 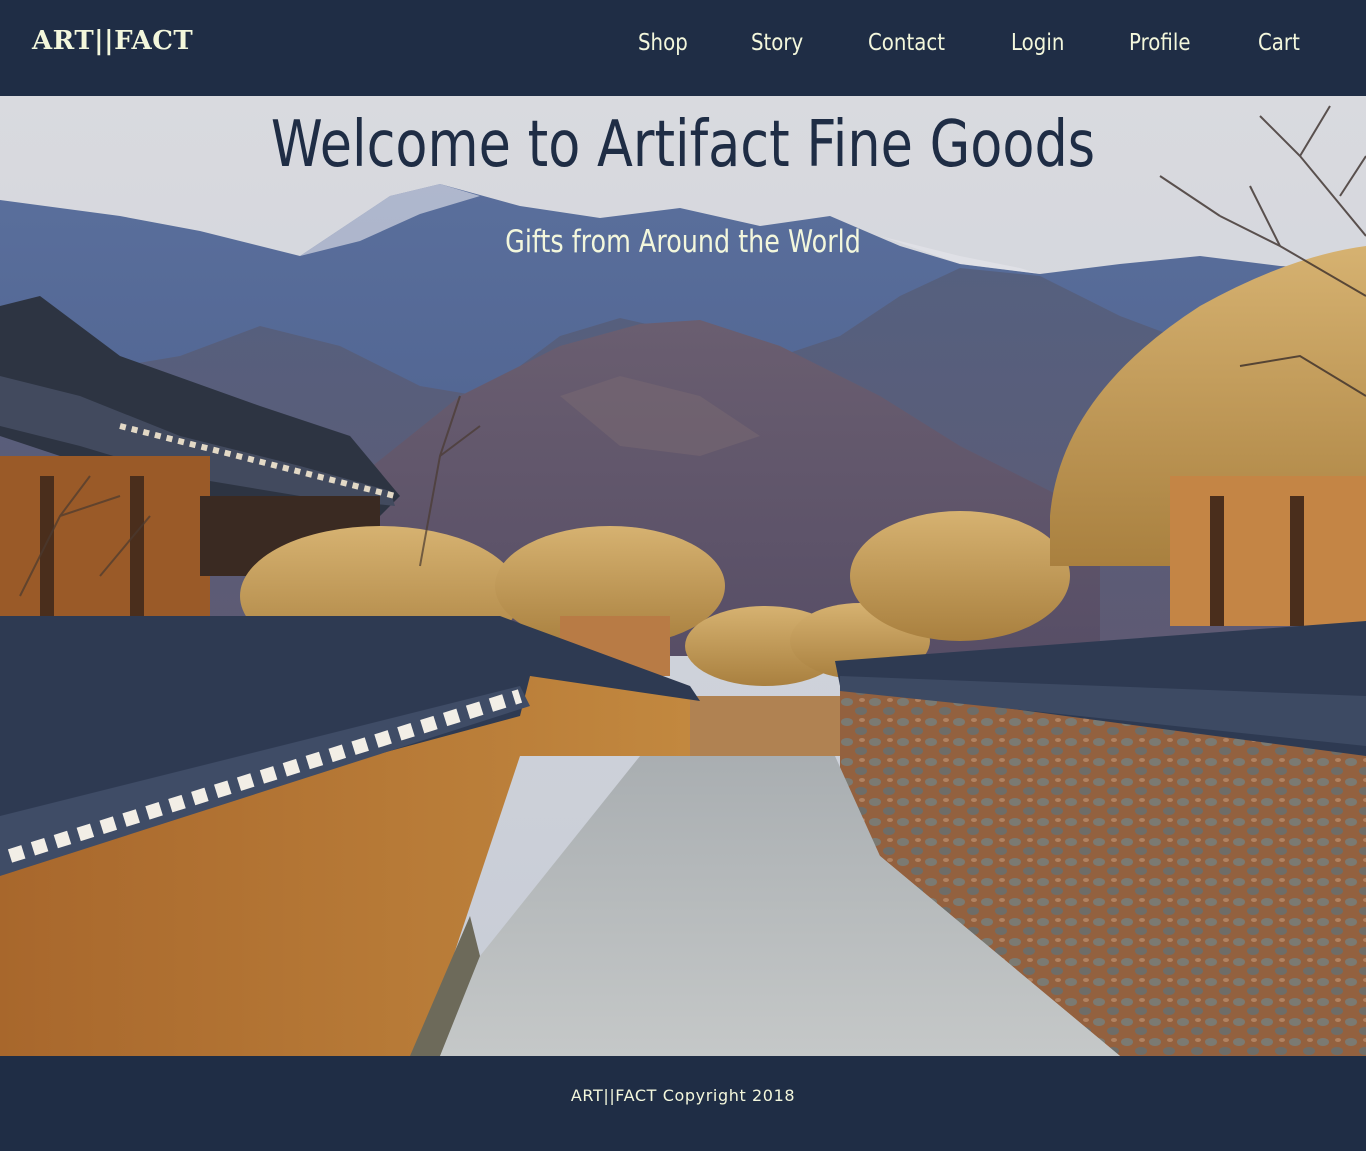 I want to click on site-logo: ART||FACT, so click(x=112, y=41).